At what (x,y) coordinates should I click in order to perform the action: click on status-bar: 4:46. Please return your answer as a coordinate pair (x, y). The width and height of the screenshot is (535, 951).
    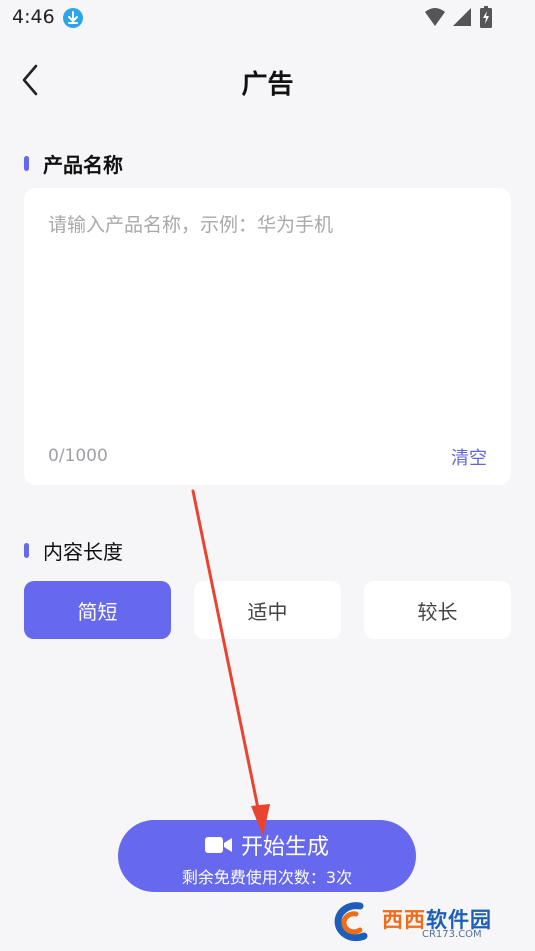
    Looking at the image, I should click on (267, 18).